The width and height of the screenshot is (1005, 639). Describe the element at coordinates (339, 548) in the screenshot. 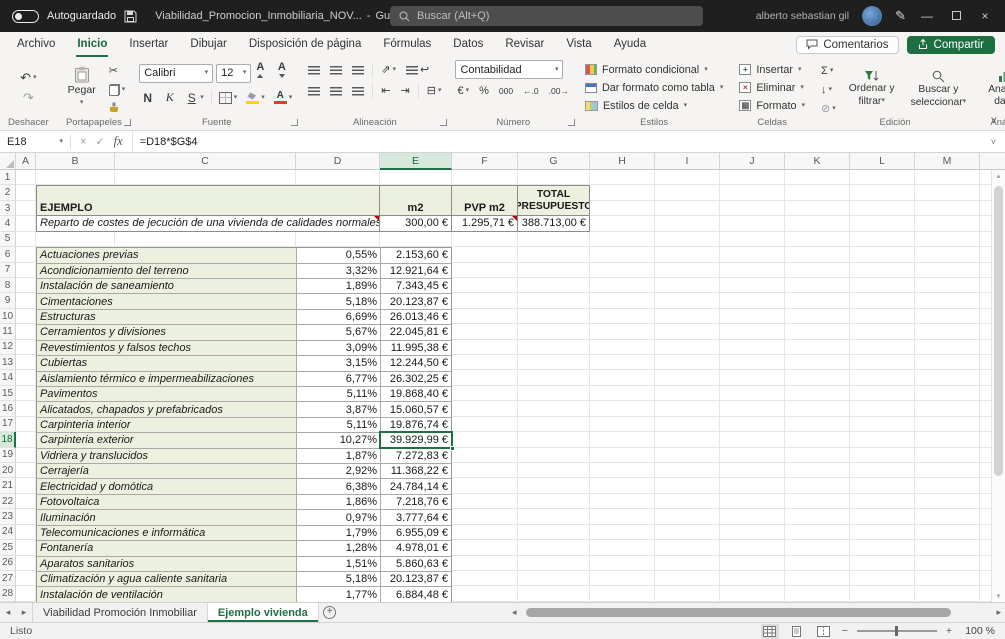

I see `cell-item-pct-25: 1,28%` at that location.